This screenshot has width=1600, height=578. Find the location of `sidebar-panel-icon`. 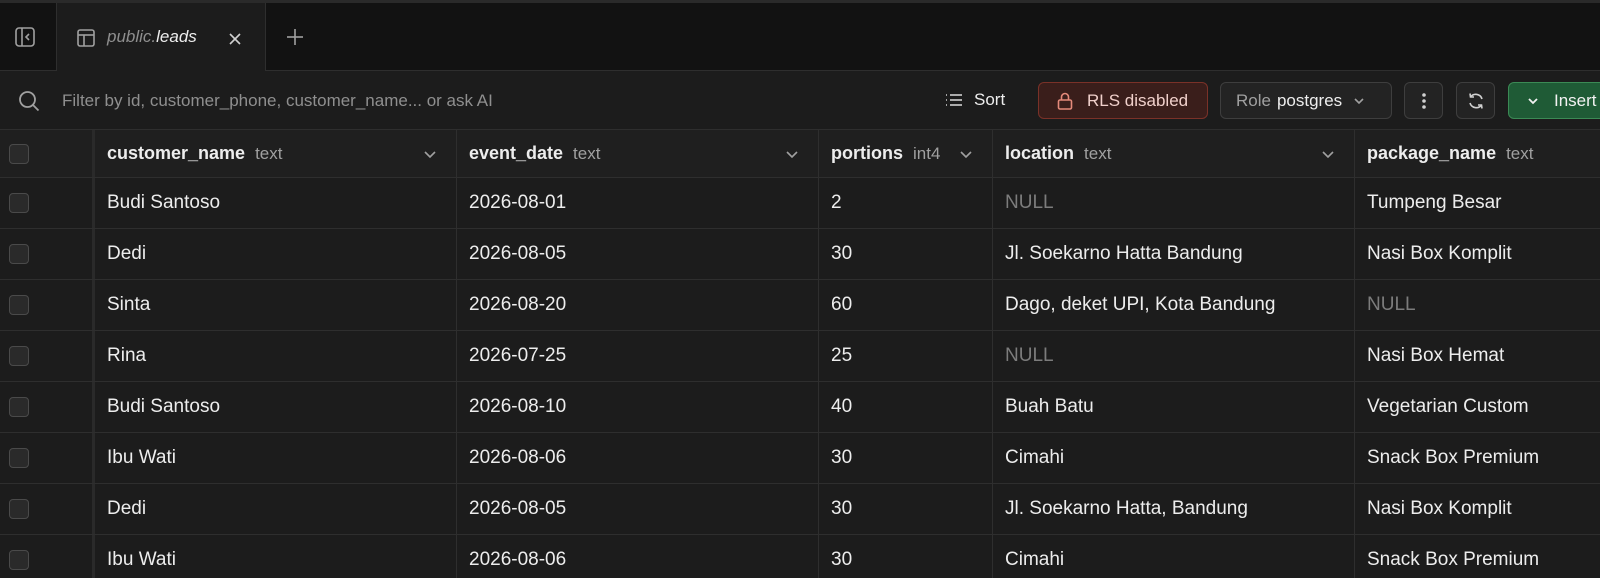

sidebar-panel-icon is located at coordinates (25, 37).